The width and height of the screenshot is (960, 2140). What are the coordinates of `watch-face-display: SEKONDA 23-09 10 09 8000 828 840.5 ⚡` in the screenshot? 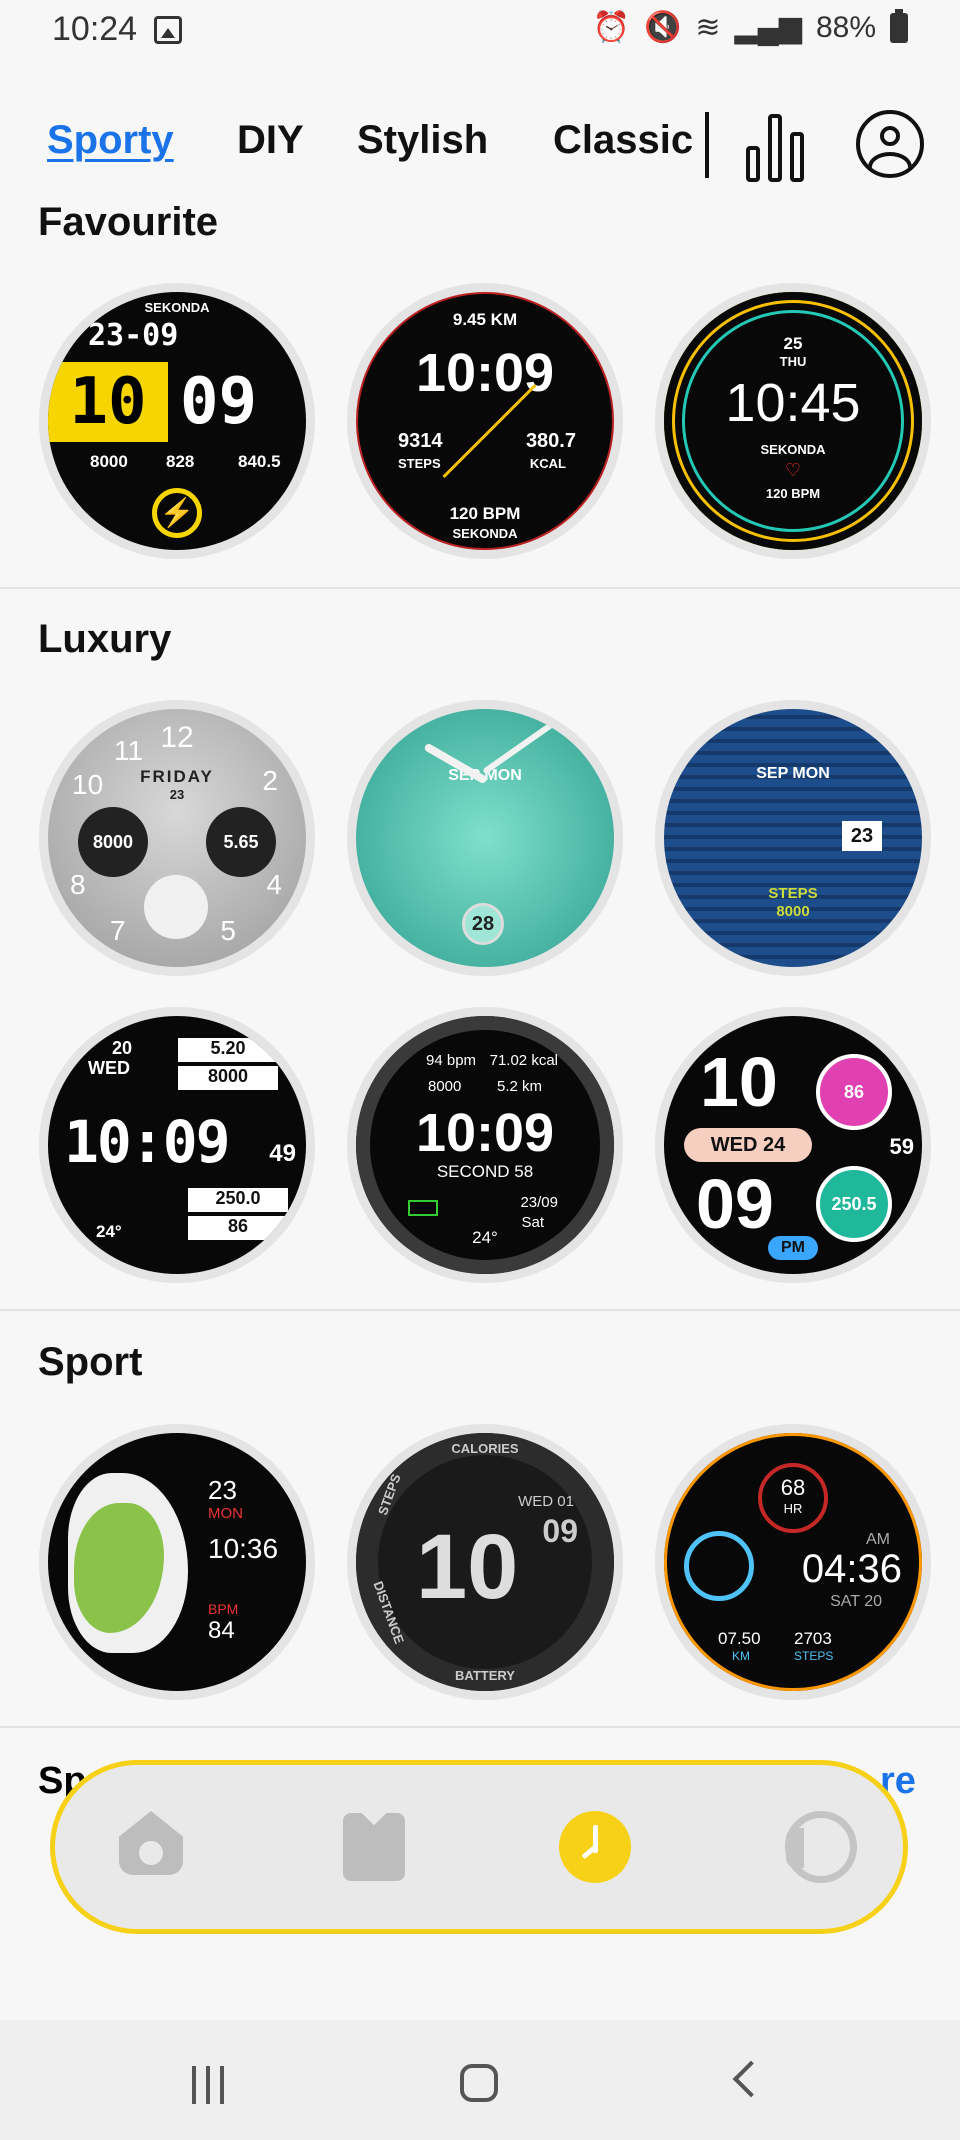 It's located at (177, 421).